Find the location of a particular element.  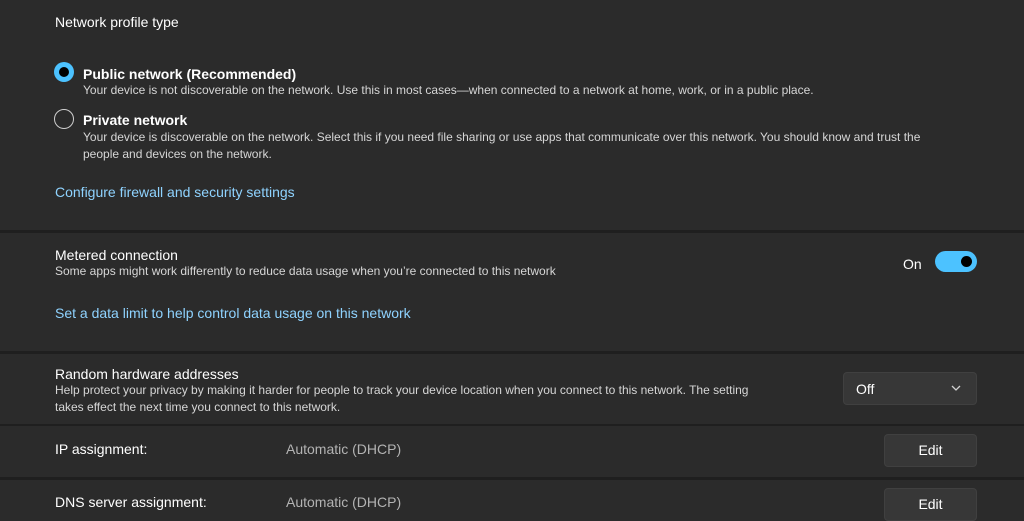

metered-toggle-label: On is located at coordinates (912, 264).